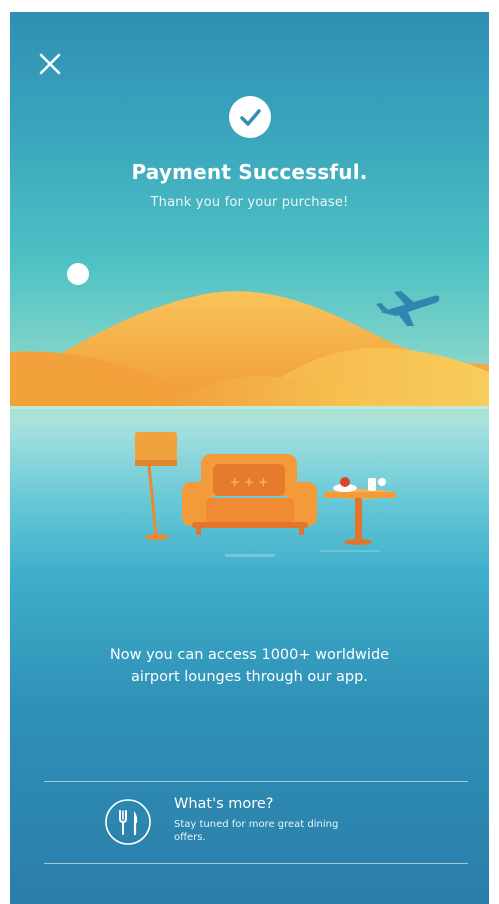 The image size is (499, 904). What do you see at coordinates (249, 172) in the screenshot?
I see `page-title: Payment Successful.` at bounding box center [249, 172].